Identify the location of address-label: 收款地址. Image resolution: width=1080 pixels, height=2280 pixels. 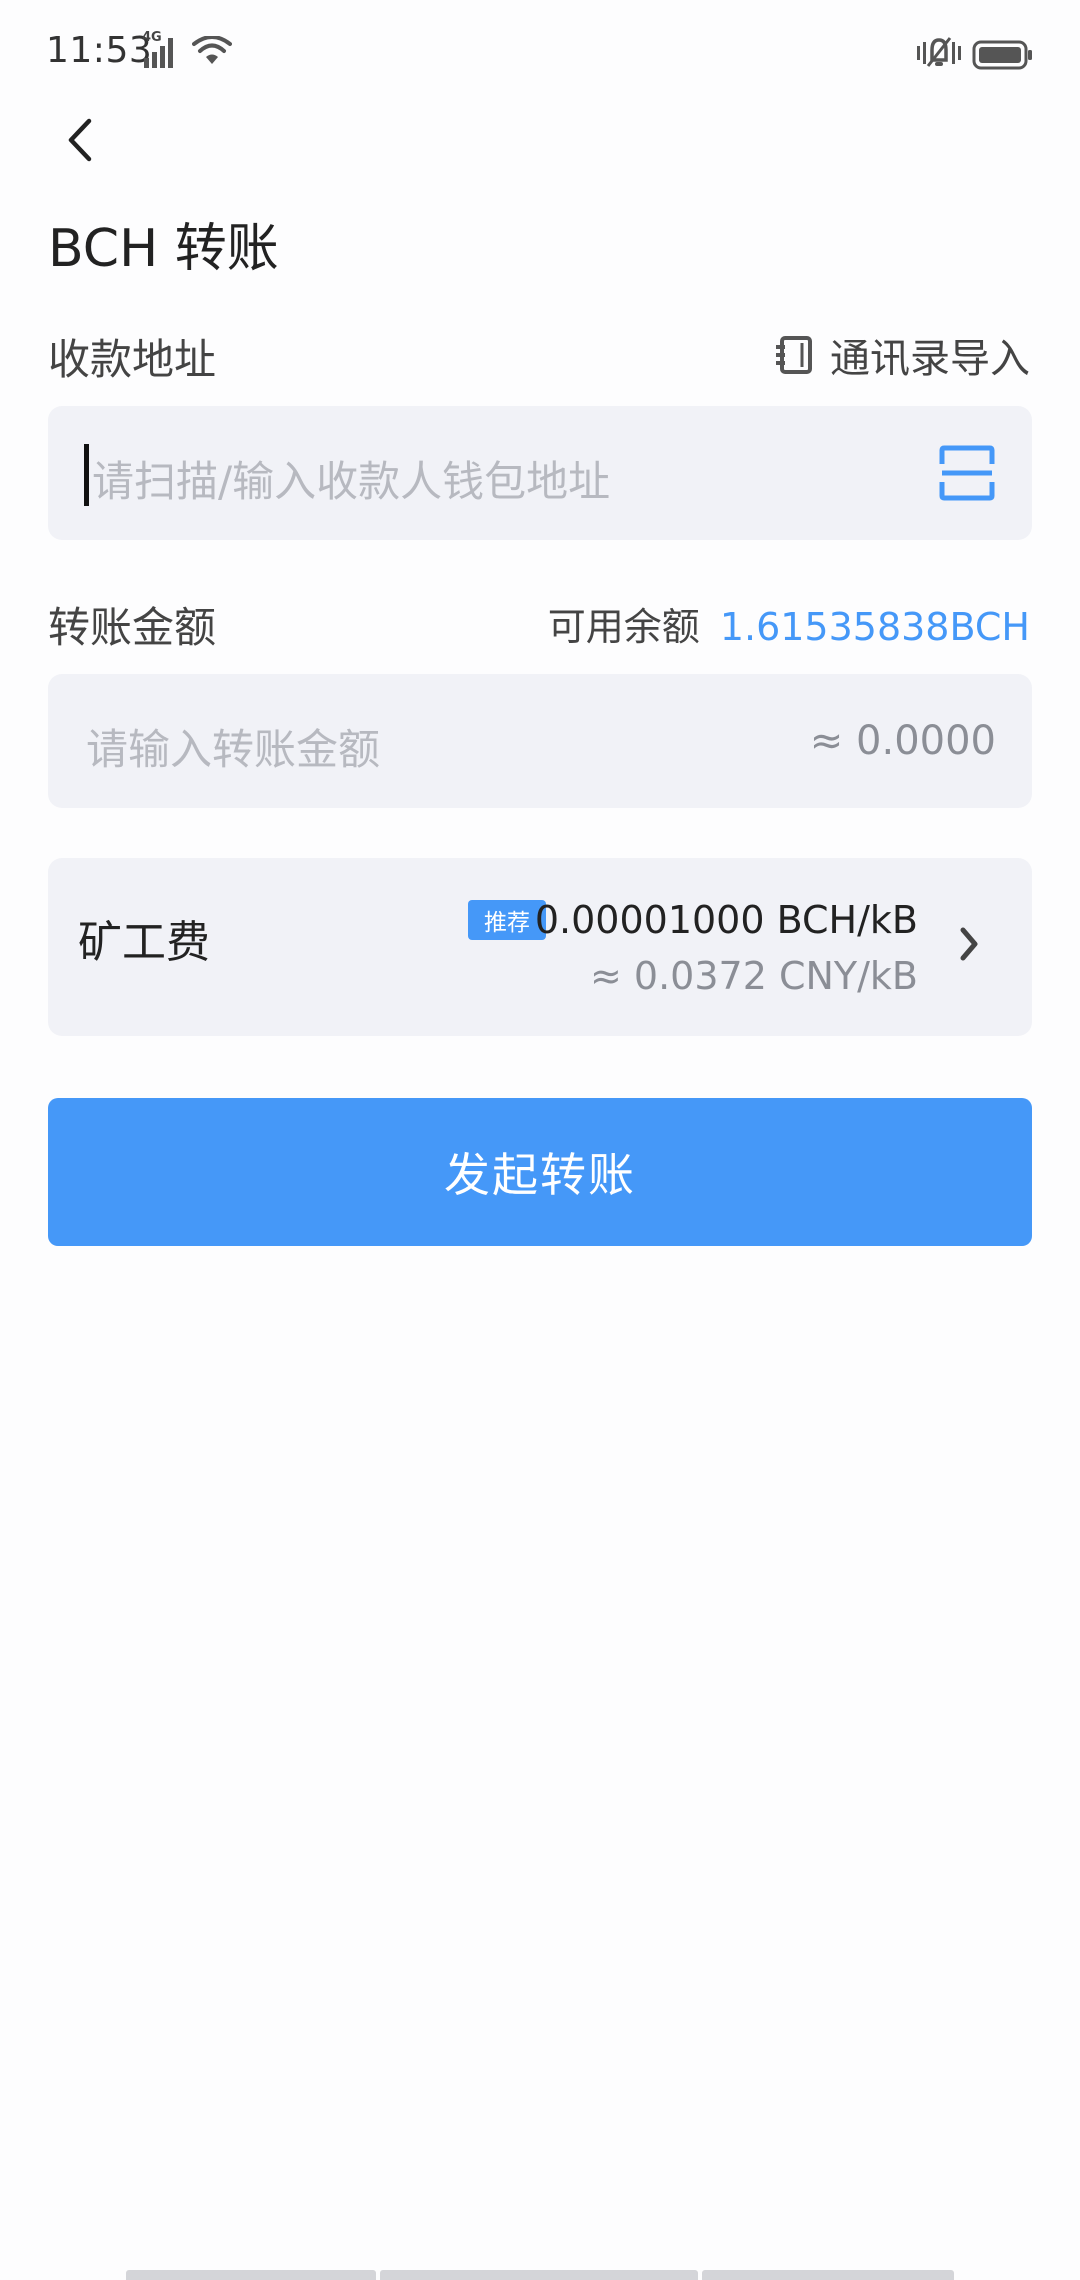
(132, 359).